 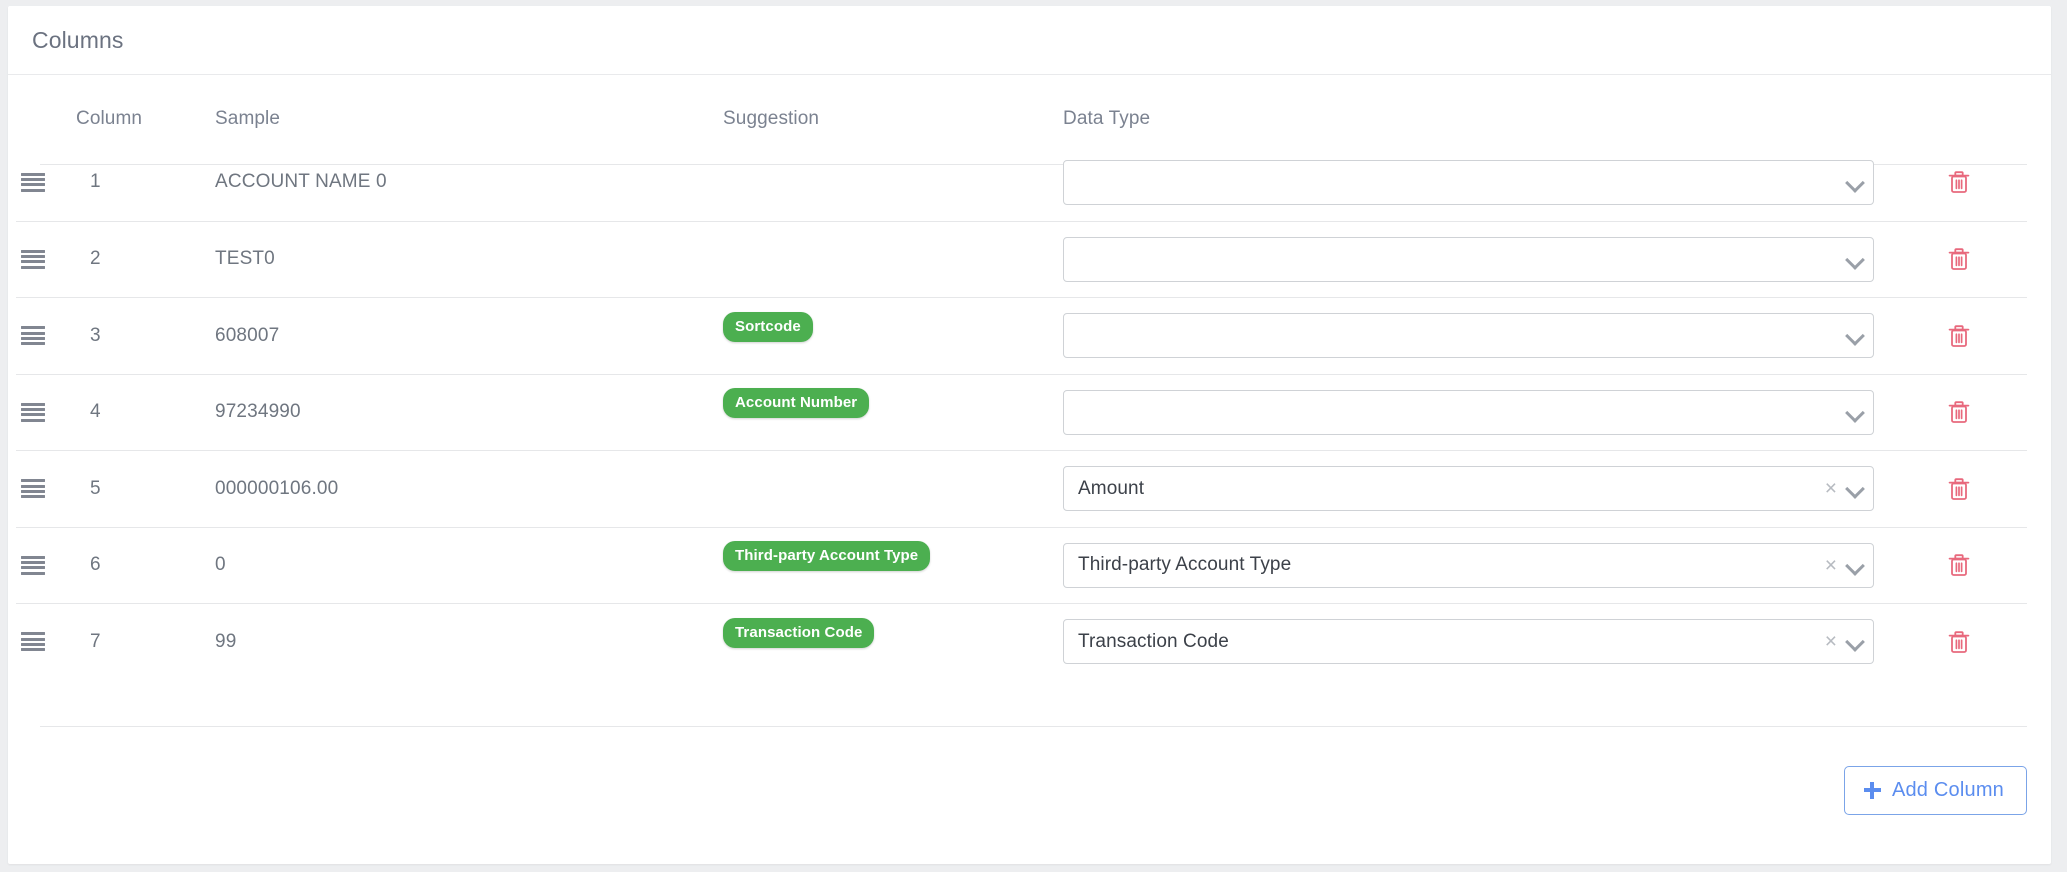 I want to click on table-row: 2 TEST0, so click(x=1021, y=259).